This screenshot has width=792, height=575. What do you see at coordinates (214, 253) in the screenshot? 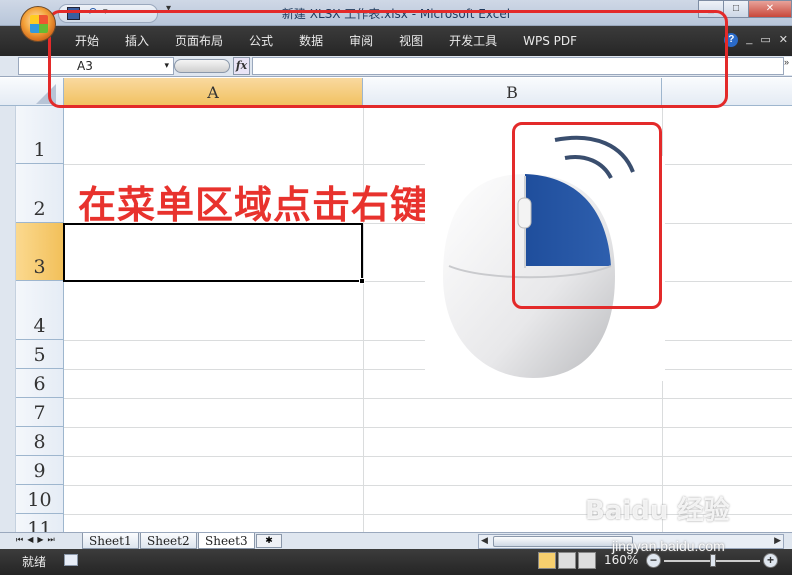
I see `active-cell-a3` at bounding box center [214, 253].